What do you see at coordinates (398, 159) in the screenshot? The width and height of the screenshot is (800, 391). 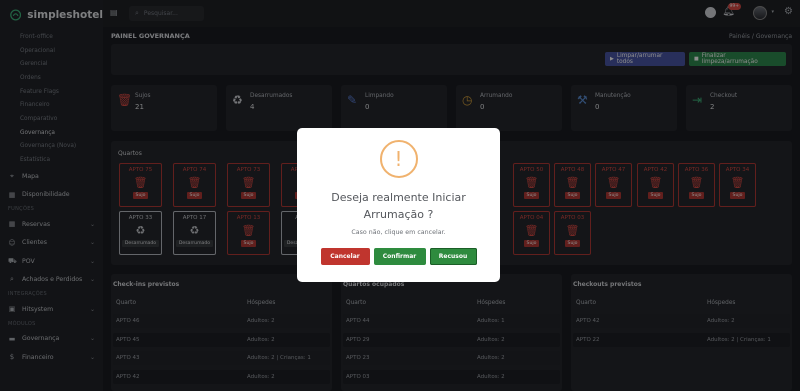 I see `warning-icon: !` at bounding box center [398, 159].